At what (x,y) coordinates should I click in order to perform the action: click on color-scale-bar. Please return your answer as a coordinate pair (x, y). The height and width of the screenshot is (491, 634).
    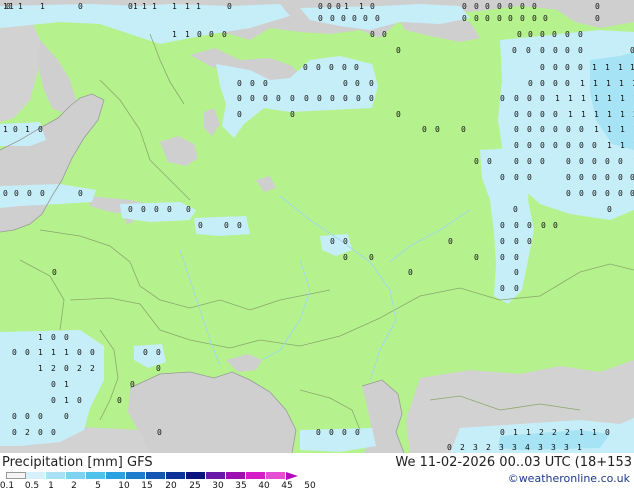
    Looking at the image, I should click on (152, 475).